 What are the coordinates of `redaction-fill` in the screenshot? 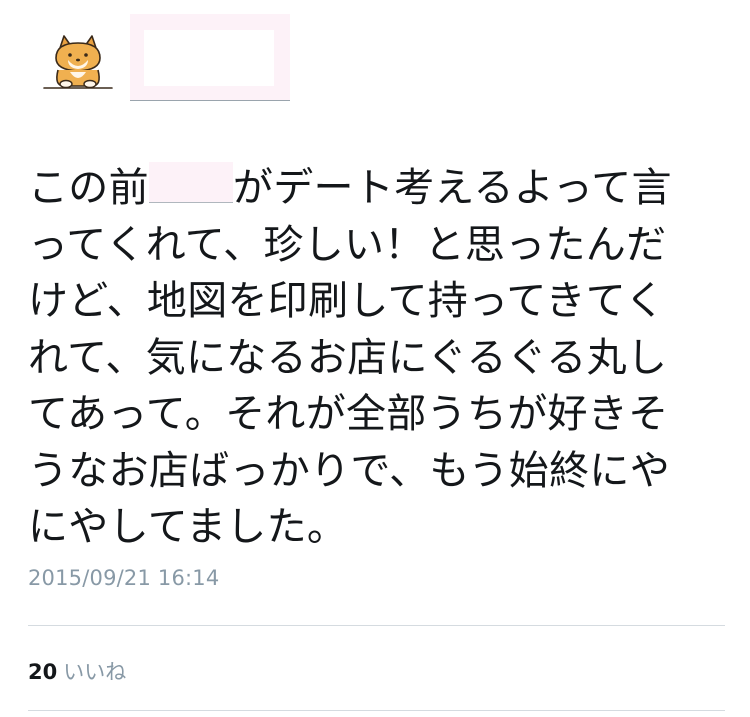 It's located at (190, 182).